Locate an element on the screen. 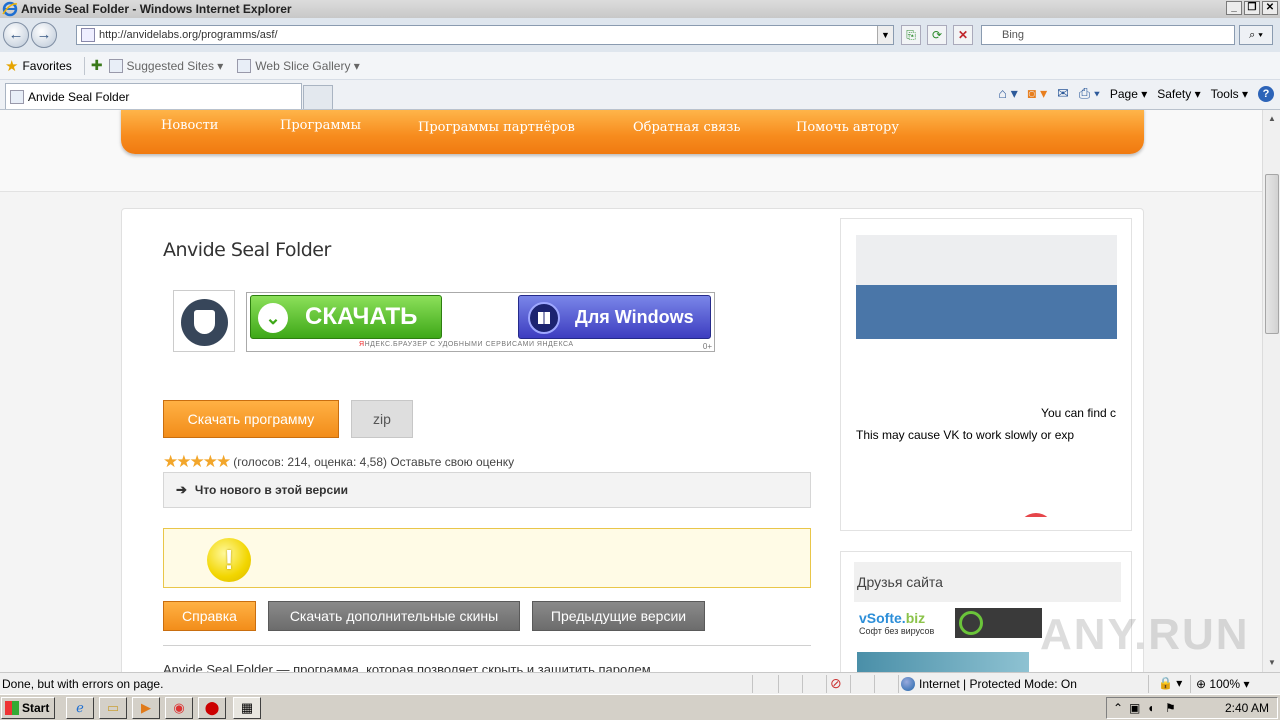 The image size is (1280, 720). search-input: Bing is located at coordinates (1108, 35).